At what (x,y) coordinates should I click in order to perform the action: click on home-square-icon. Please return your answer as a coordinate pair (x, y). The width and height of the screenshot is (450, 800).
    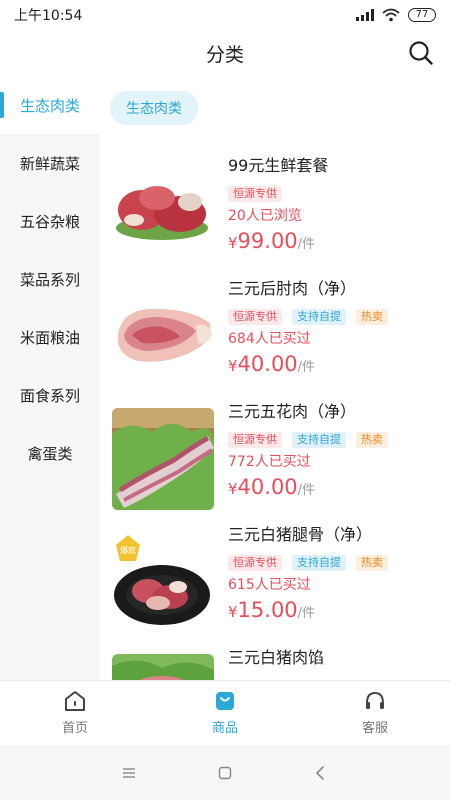
    Looking at the image, I should click on (225, 773).